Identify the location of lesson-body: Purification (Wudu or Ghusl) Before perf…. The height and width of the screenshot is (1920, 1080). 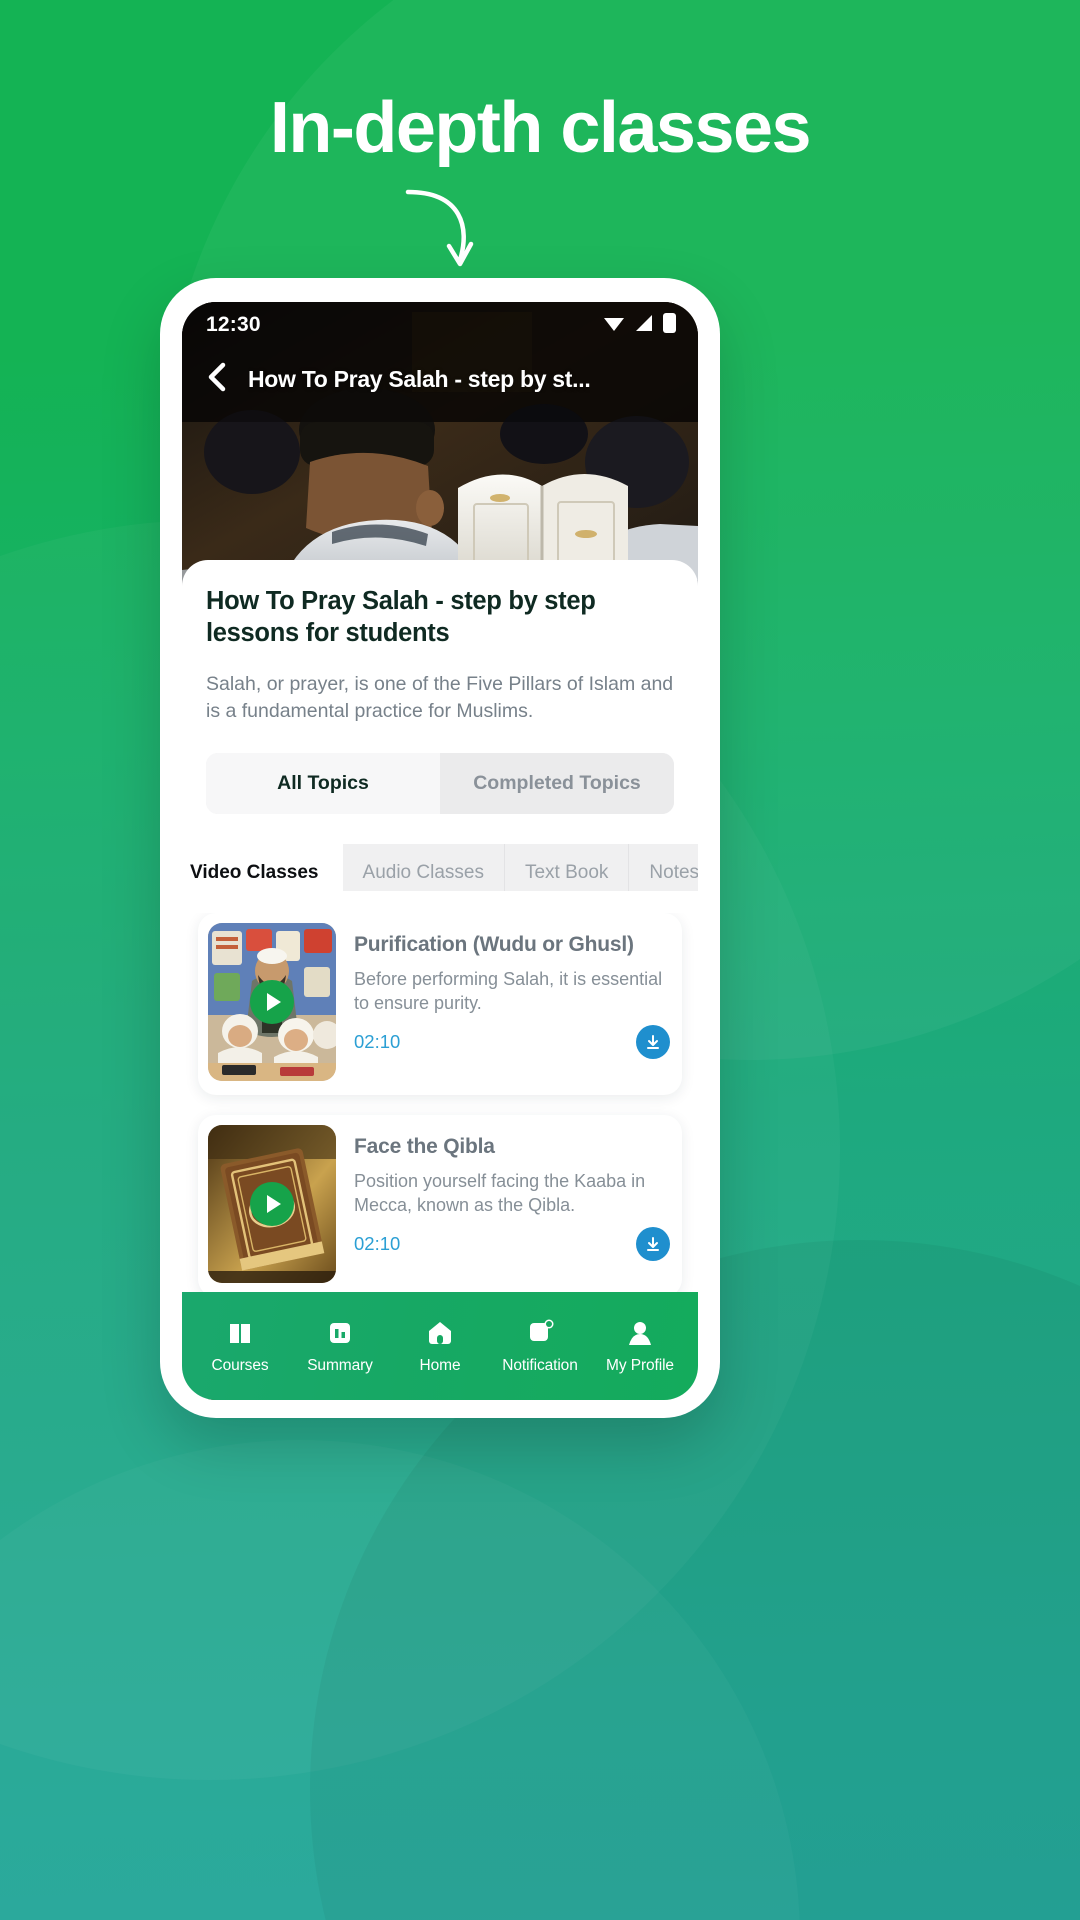
(512, 1002).